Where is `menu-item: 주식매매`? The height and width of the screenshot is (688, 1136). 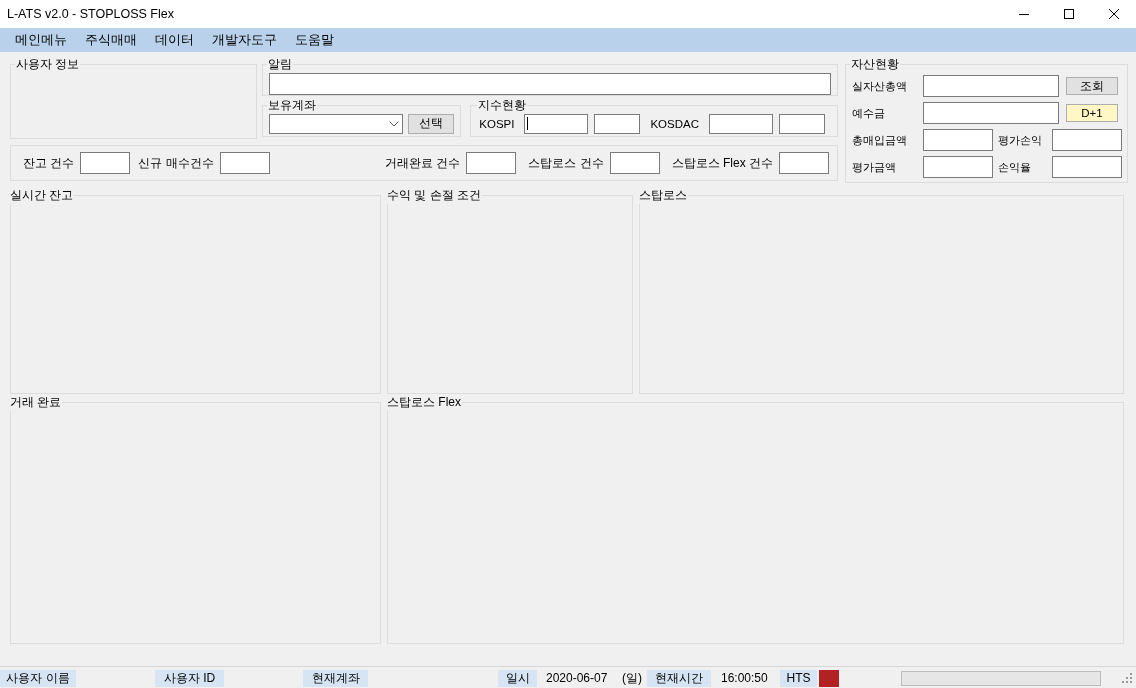
menu-item: 주식매매 is located at coordinates (111, 40).